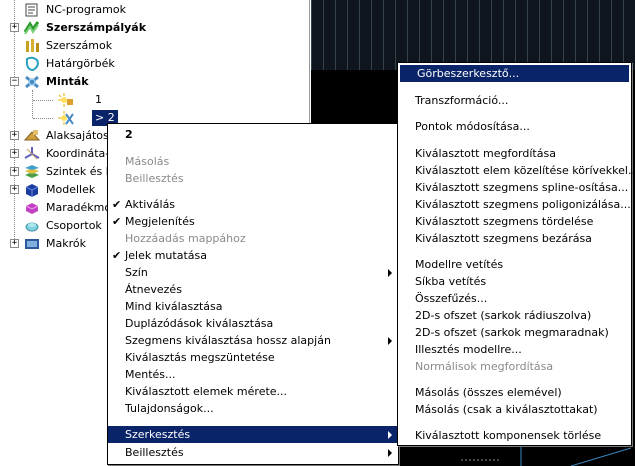  I want to click on tree-item-toolpaths: + Szerszámpályák, so click(150, 28).